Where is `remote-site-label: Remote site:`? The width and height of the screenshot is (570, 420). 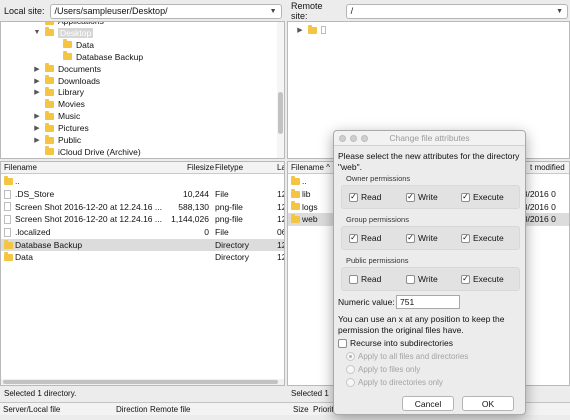
remote-site-label: Remote site: is located at coordinates (307, 11).